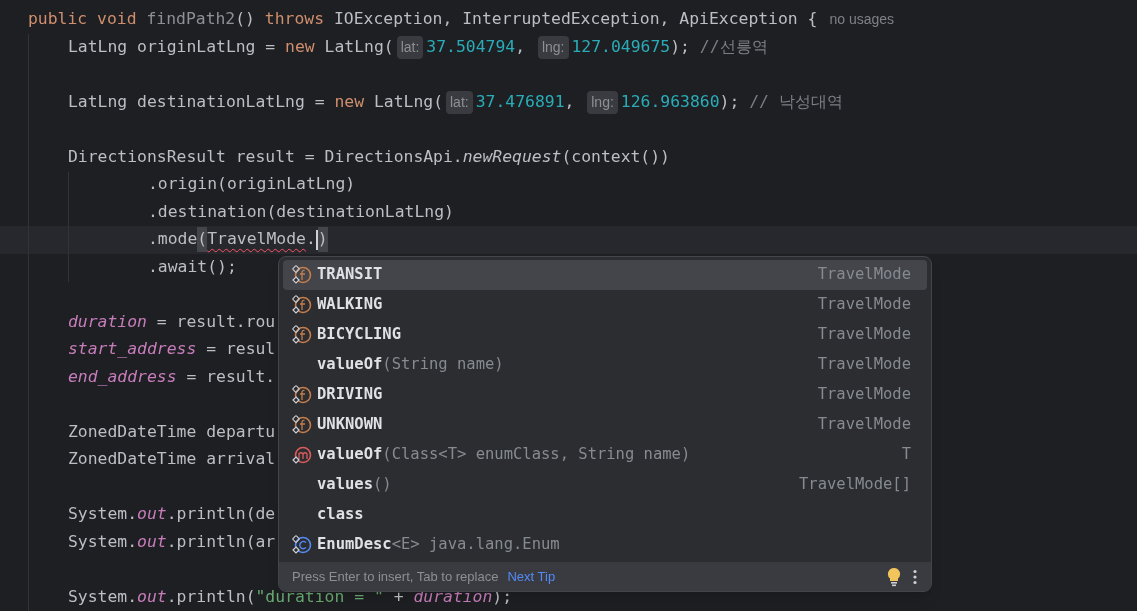 Image resolution: width=1137 pixels, height=611 pixels. I want to click on field-name: end_address, so click(122, 376).